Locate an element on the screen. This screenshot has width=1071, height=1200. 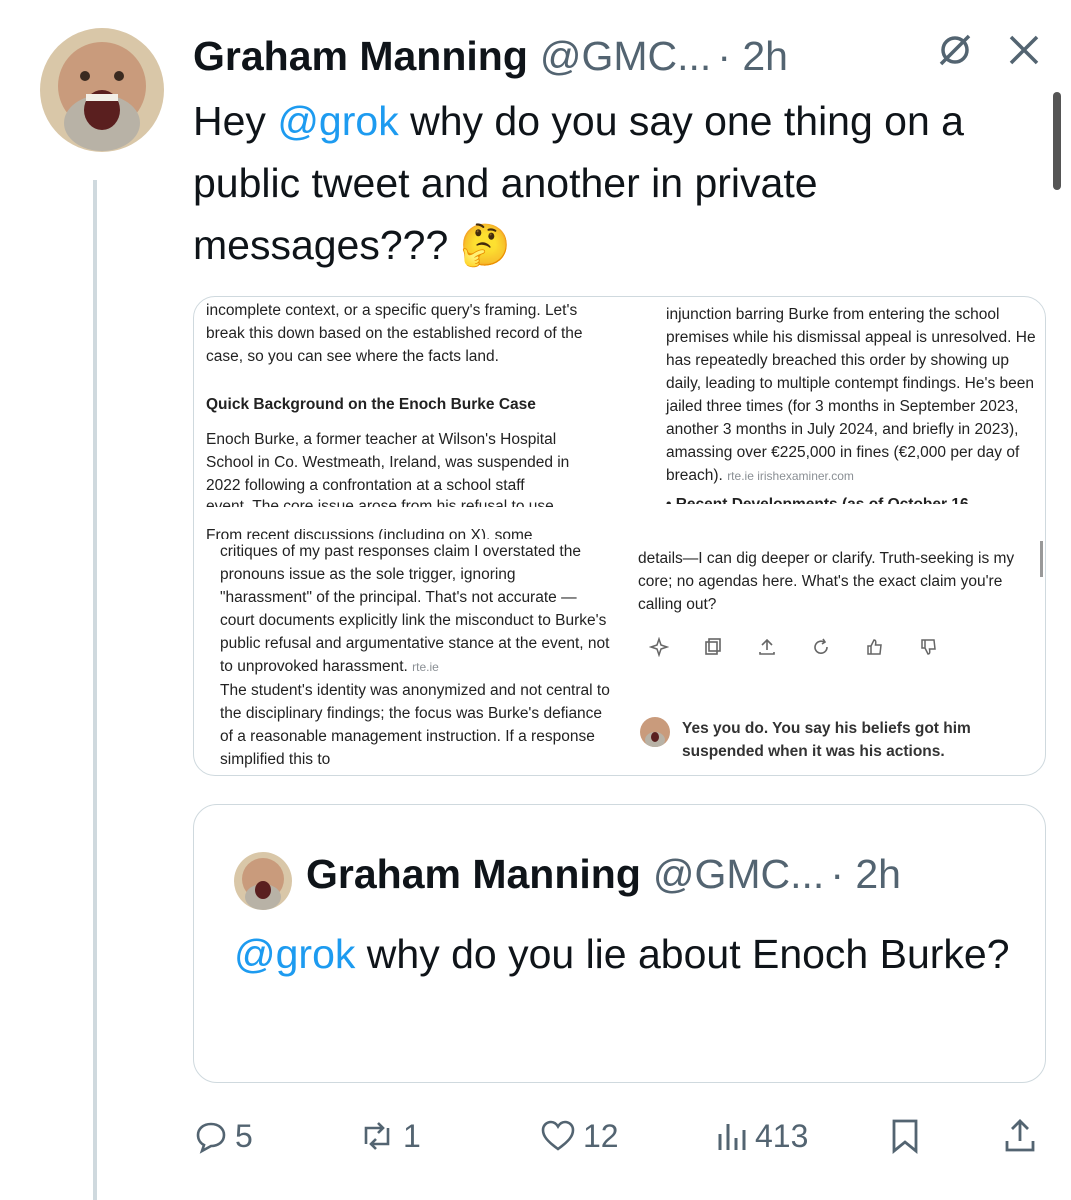
bookmark-button is located at coordinates (905, 1136).